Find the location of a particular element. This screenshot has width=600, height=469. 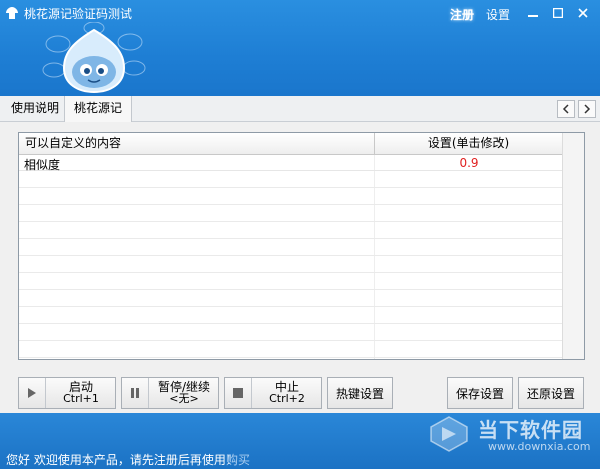

stop-button-text: 中止 Ctrl+2 is located at coordinates (287, 393).